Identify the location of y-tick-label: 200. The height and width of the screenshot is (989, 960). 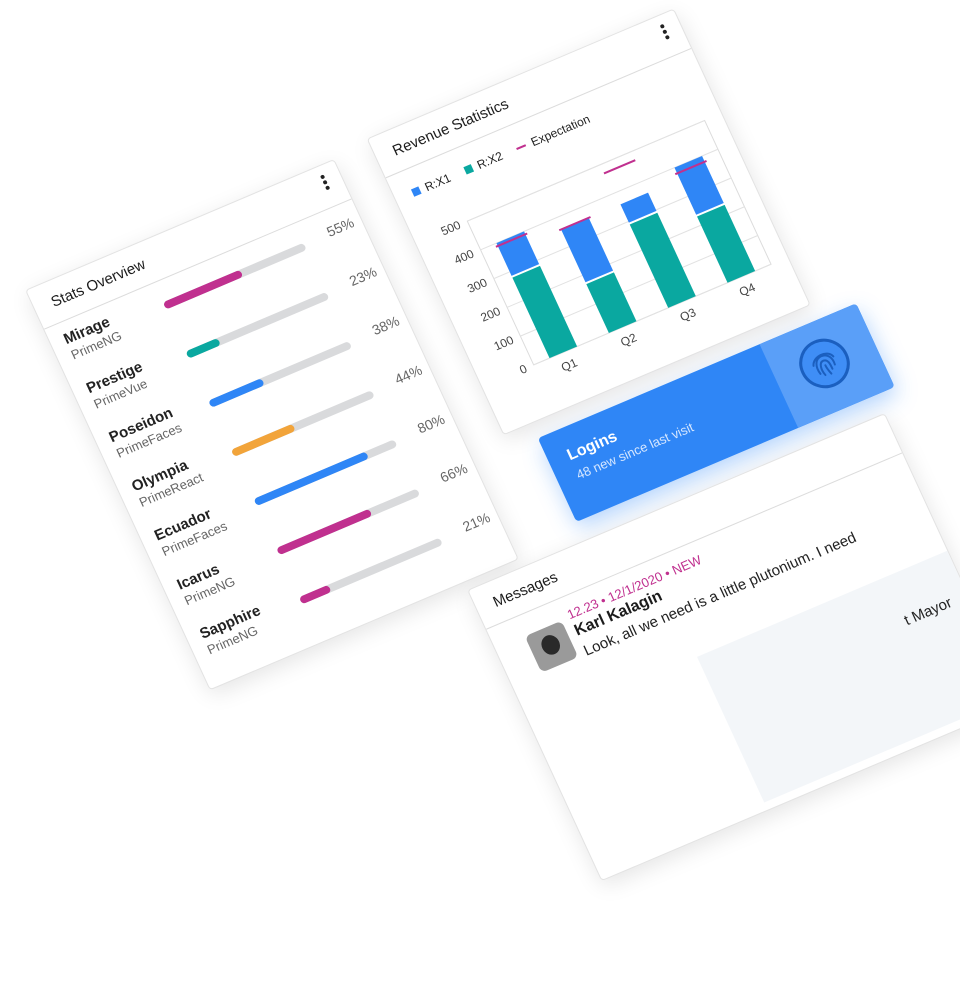
(490, 314).